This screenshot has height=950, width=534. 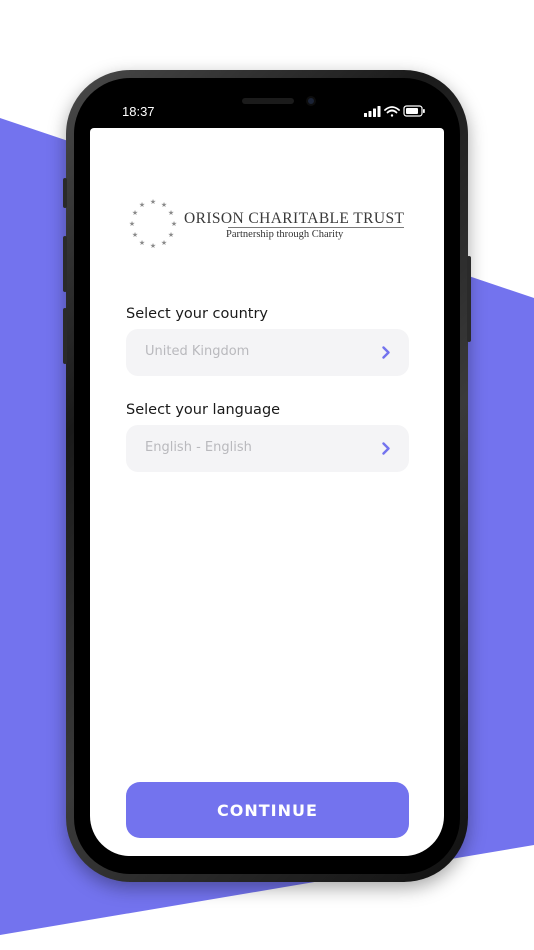 I want to click on continue-button-label: CONTINUE, so click(x=267, y=810).